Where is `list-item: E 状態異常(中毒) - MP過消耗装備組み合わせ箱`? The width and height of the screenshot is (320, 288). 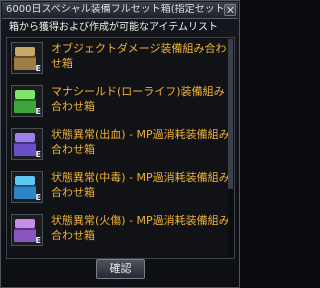
list-item: E 状態異常(中毒) - MP過消耗装備組み合わせ箱 is located at coordinates (121, 188).